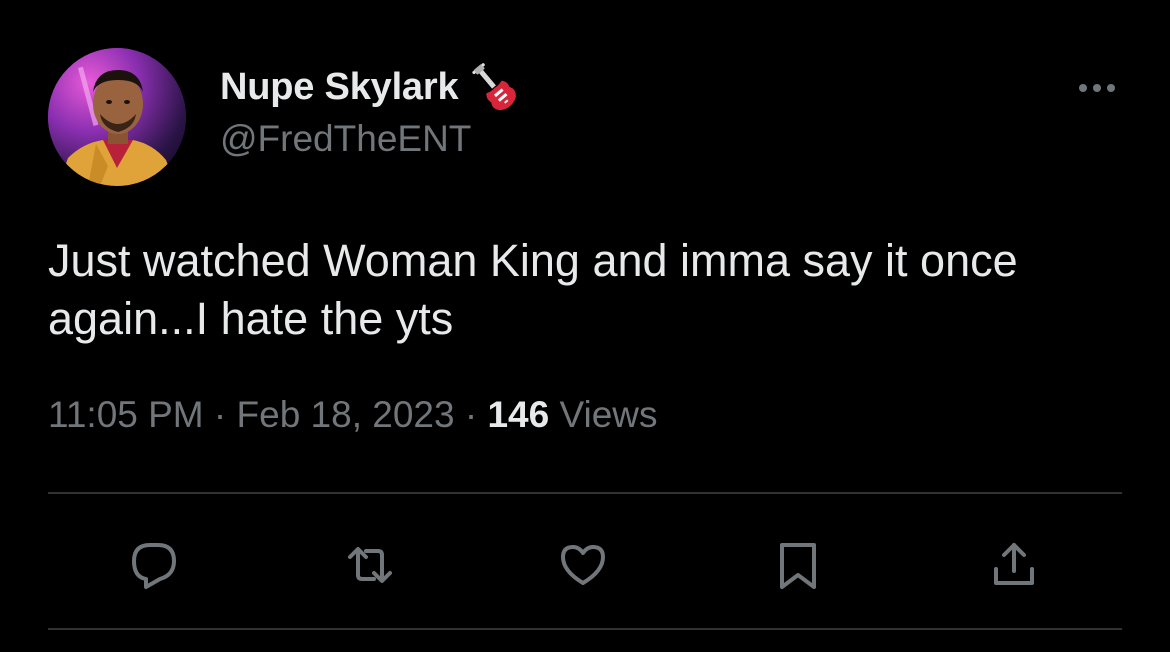  I want to click on tweet-meta: 11:05 PM · Feb 18, 2023 · 146 Views, so click(353, 415).